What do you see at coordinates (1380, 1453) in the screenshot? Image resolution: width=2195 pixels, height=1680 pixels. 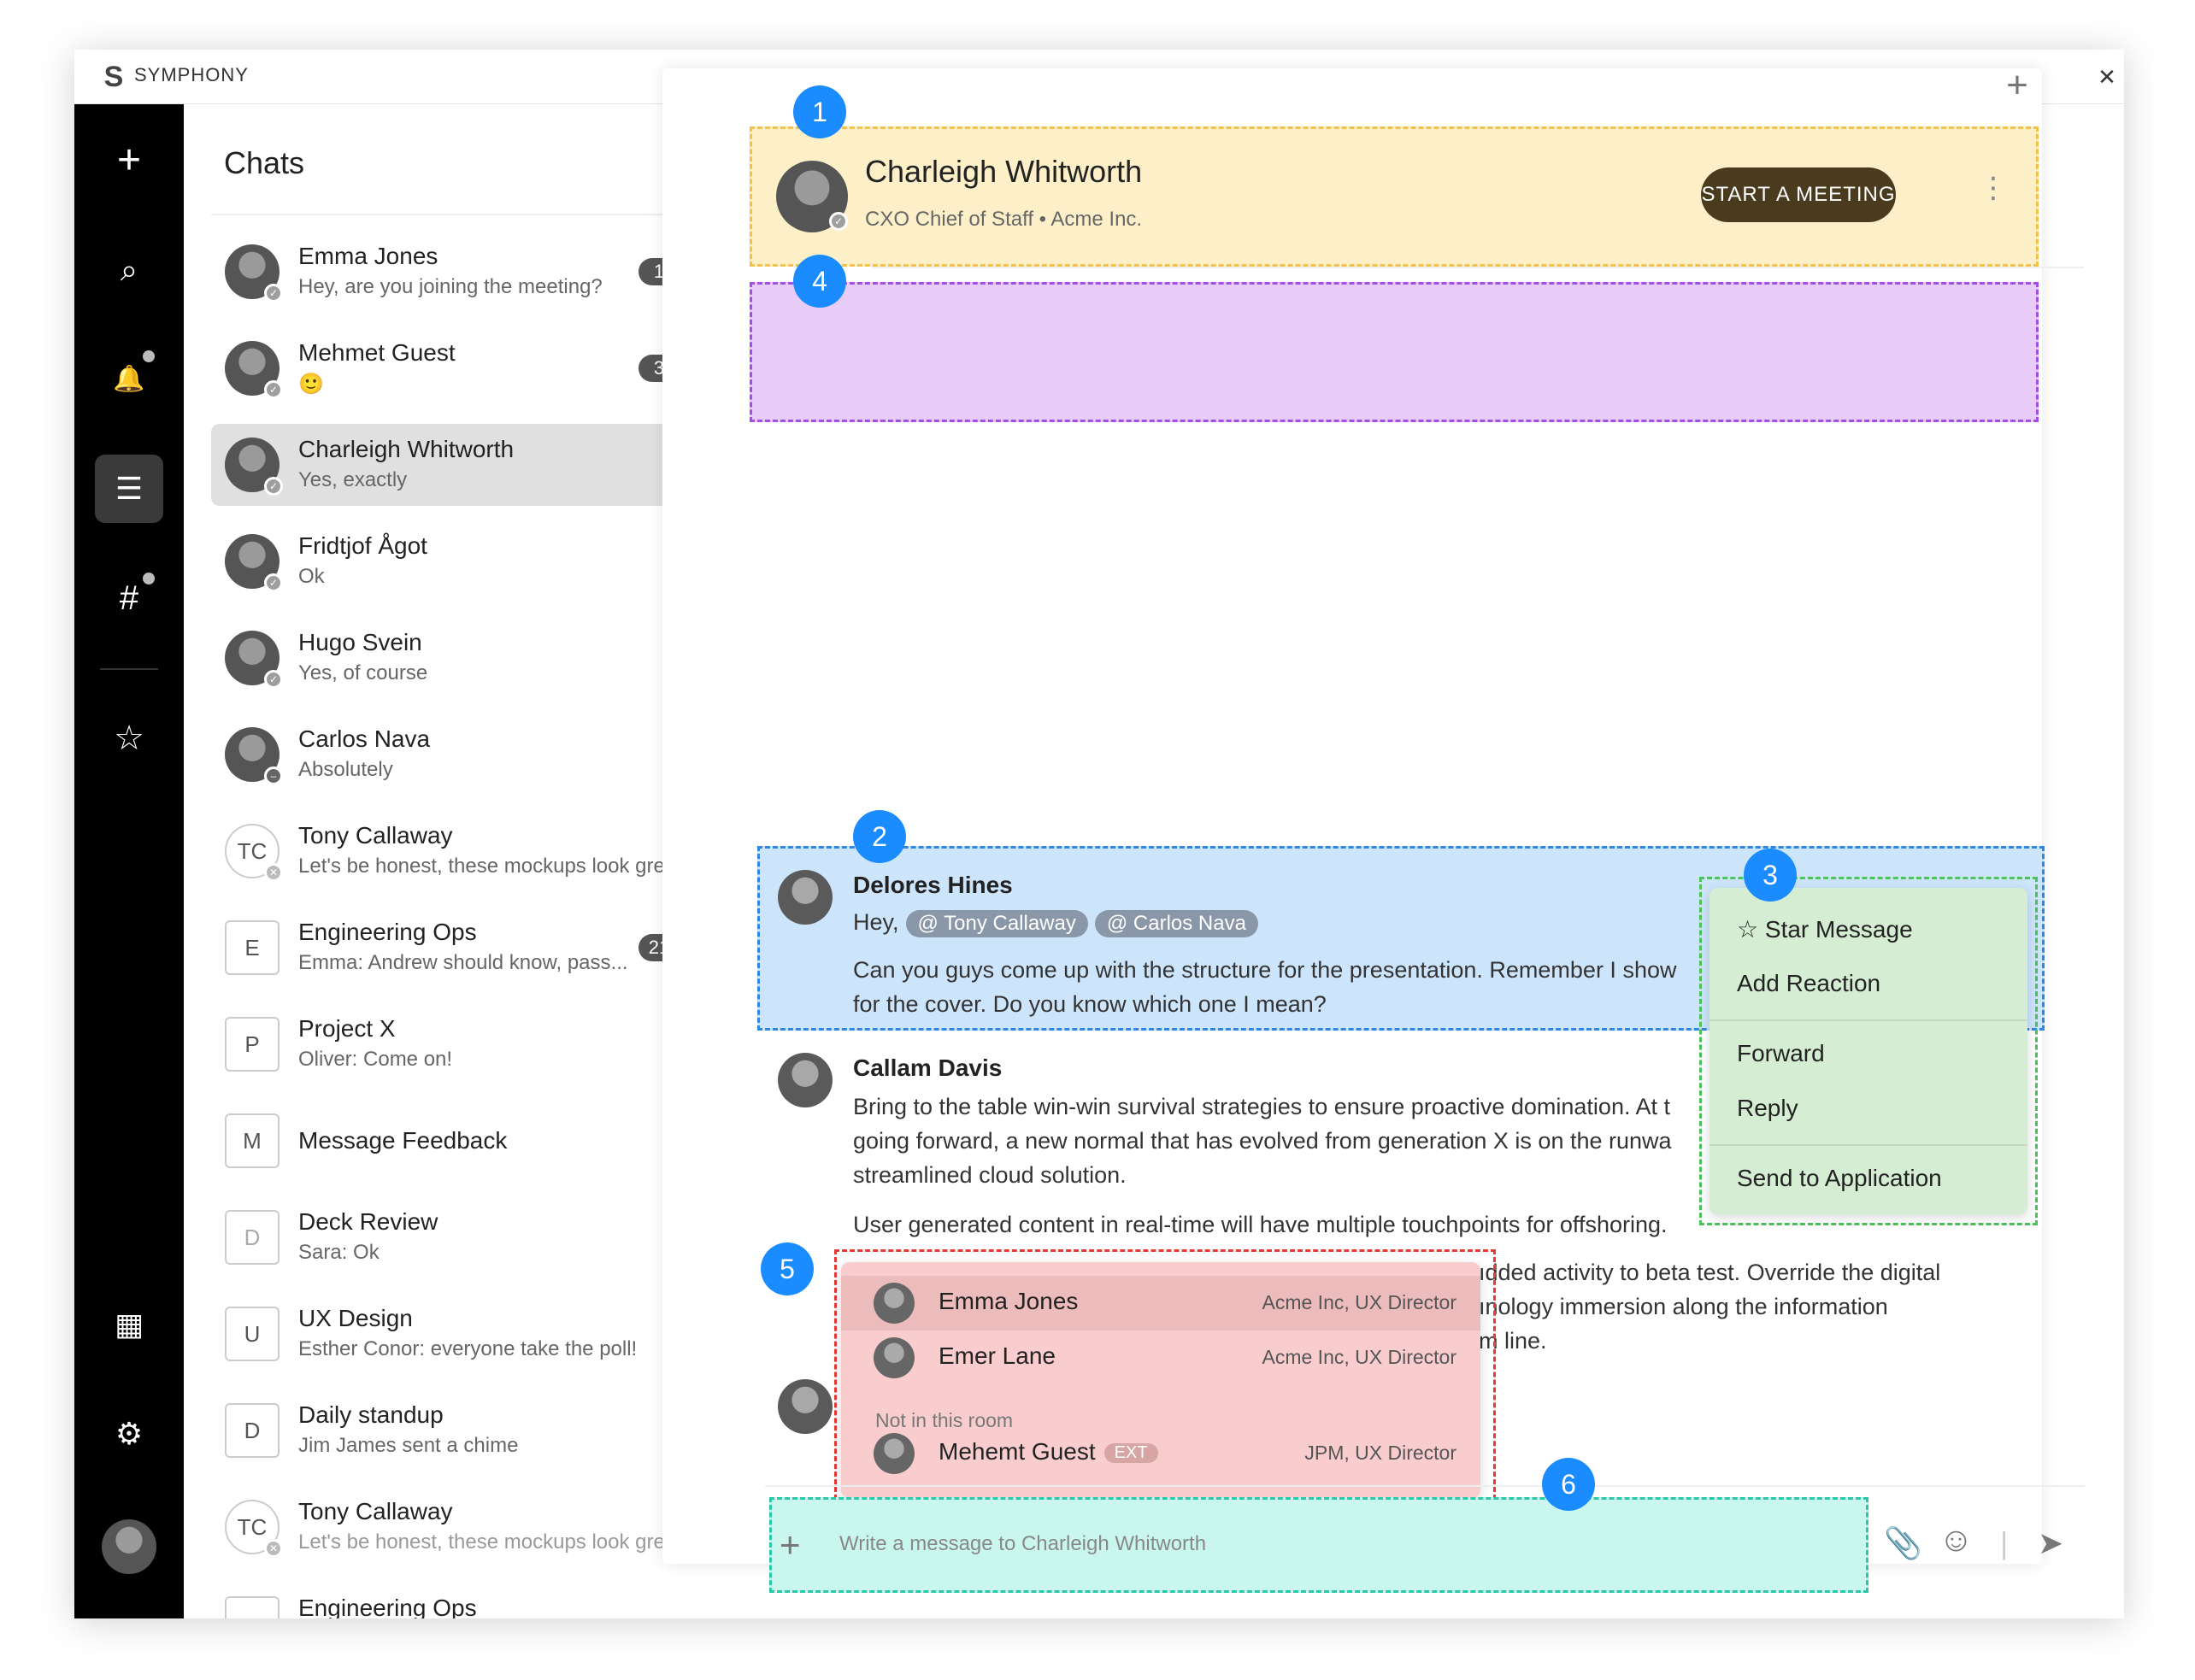 I see `mention-option-role: JPM, UX Director` at bounding box center [1380, 1453].